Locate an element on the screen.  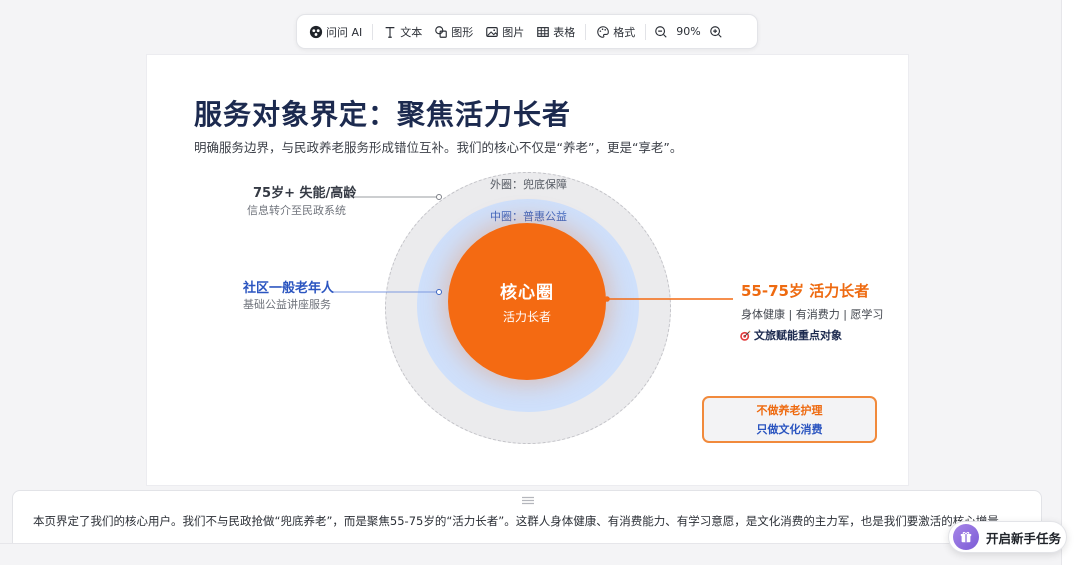
zoom-out-icon is located at coordinates (661, 31).